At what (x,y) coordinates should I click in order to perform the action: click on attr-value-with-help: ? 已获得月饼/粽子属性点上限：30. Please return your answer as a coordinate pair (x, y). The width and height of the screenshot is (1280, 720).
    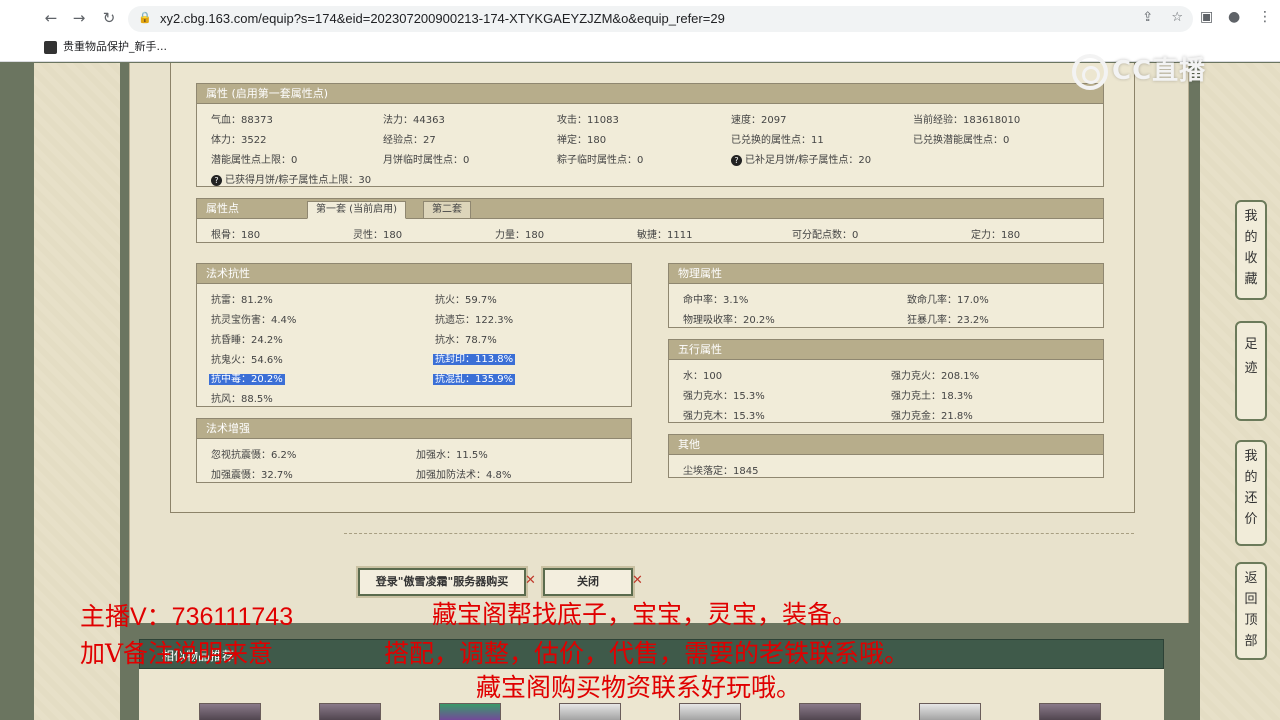
    Looking at the image, I should click on (291, 178).